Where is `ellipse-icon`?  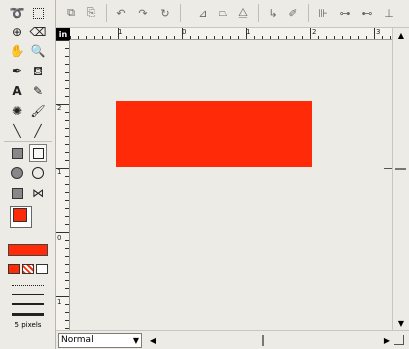 ellipse-icon is located at coordinates (38, 173).